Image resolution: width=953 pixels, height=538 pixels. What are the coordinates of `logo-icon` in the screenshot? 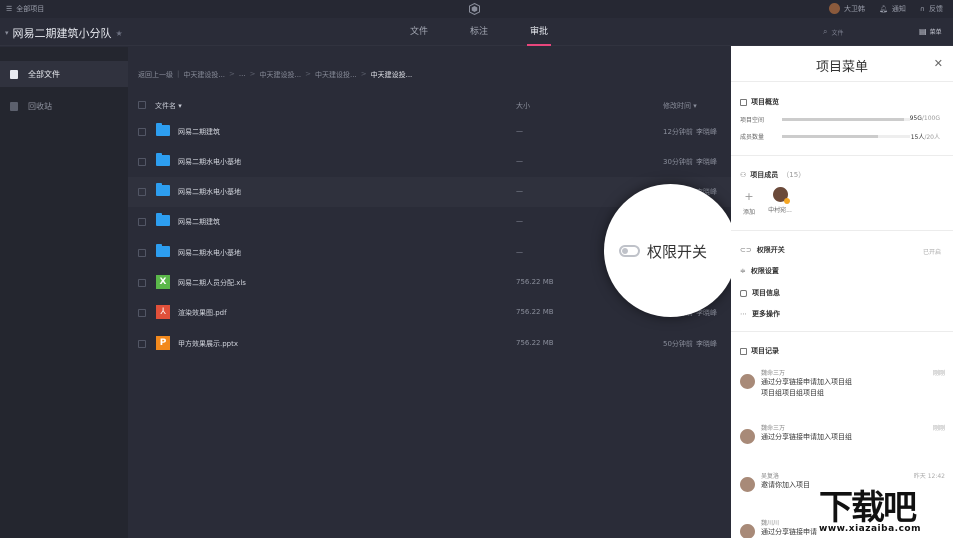 It's located at (474, 9).